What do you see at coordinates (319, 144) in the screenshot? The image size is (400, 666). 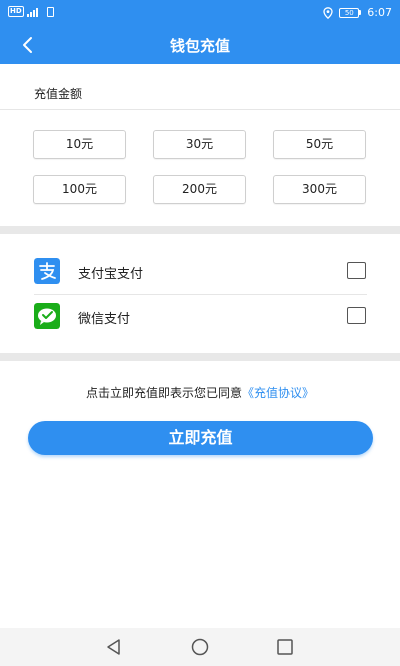 I see `amount-option-50: 50元` at bounding box center [319, 144].